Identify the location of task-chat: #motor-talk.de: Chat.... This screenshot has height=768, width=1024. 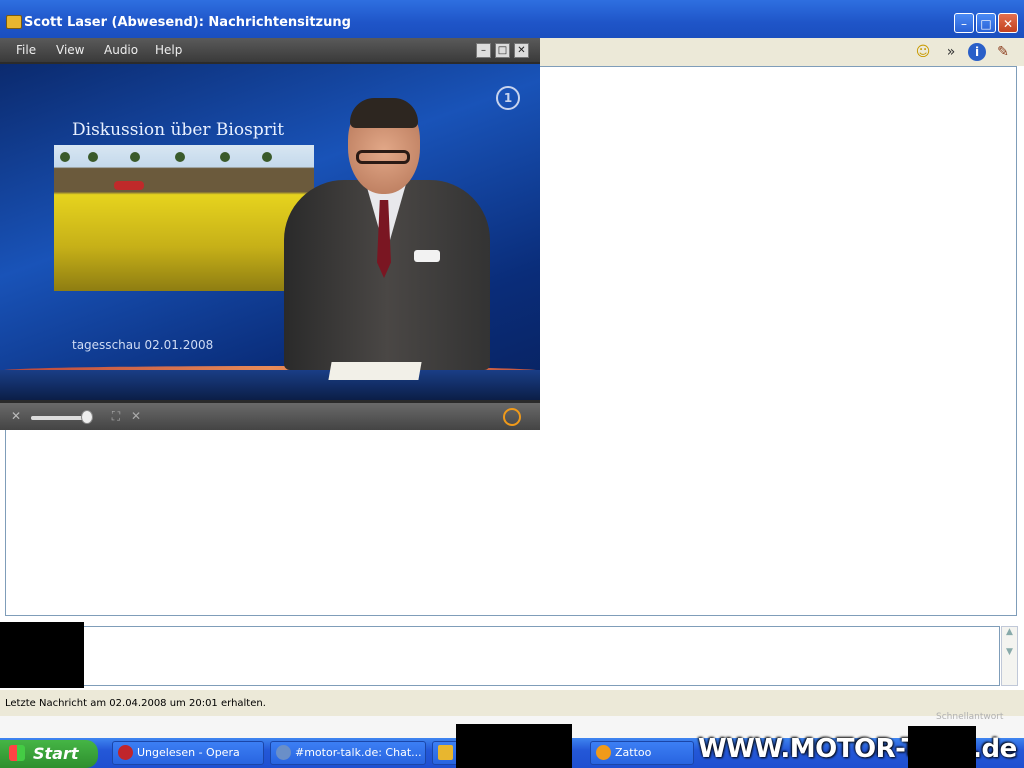
(348, 753).